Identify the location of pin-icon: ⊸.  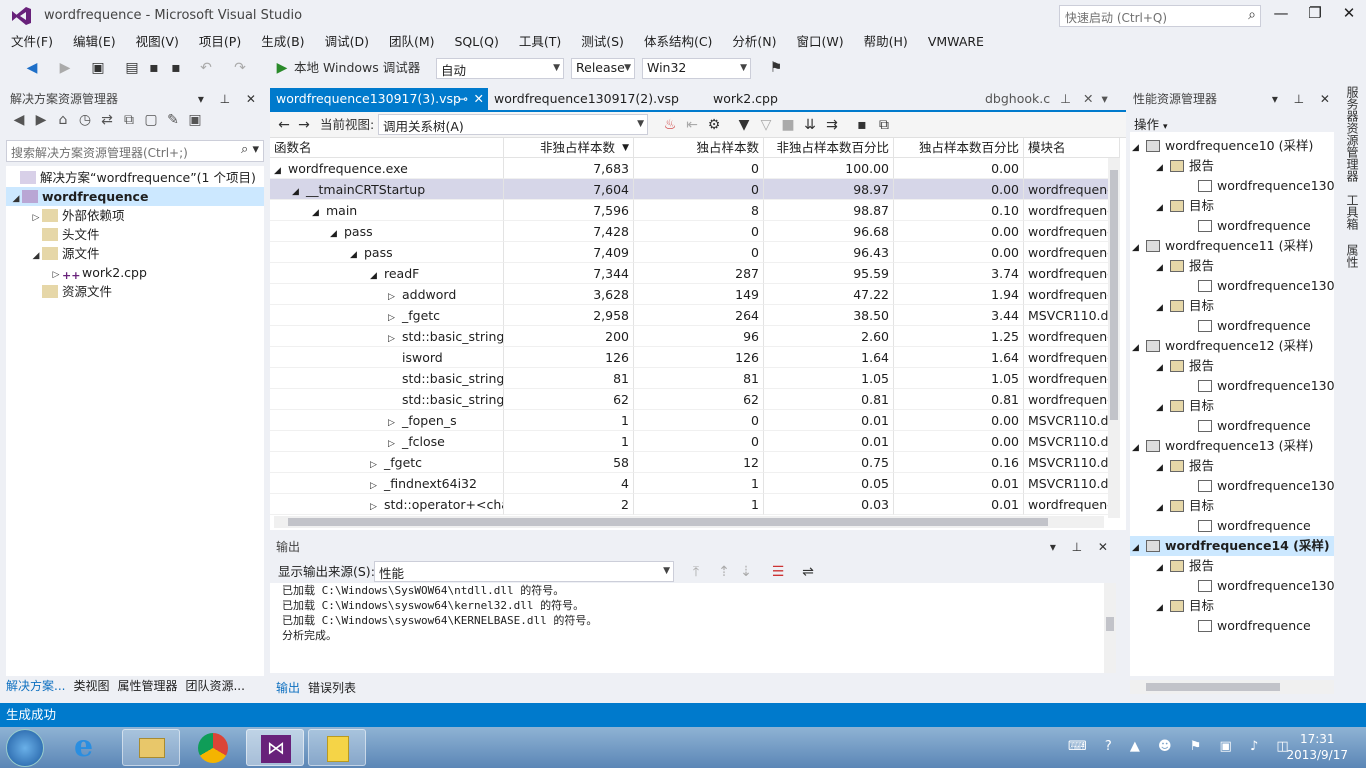
(463, 99).